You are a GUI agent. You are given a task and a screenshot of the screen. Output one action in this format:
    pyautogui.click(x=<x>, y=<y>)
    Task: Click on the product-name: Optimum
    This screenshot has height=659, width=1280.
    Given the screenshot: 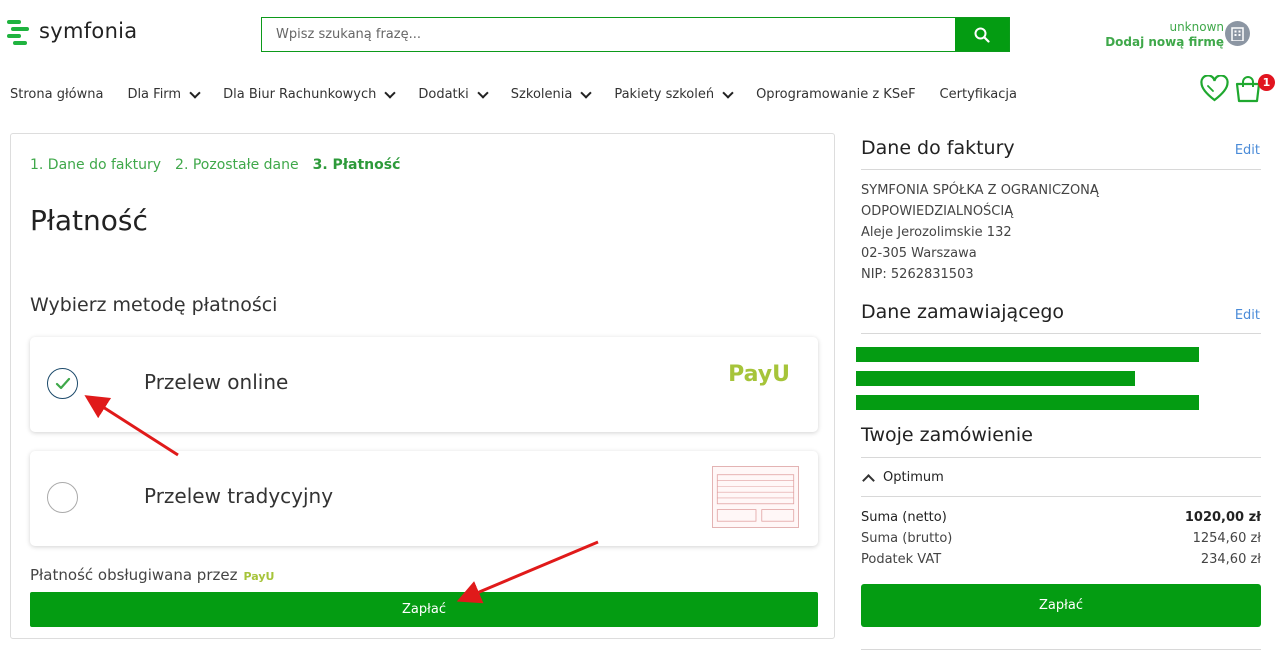 What is the action you would take?
    pyautogui.click(x=913, y=477)
    